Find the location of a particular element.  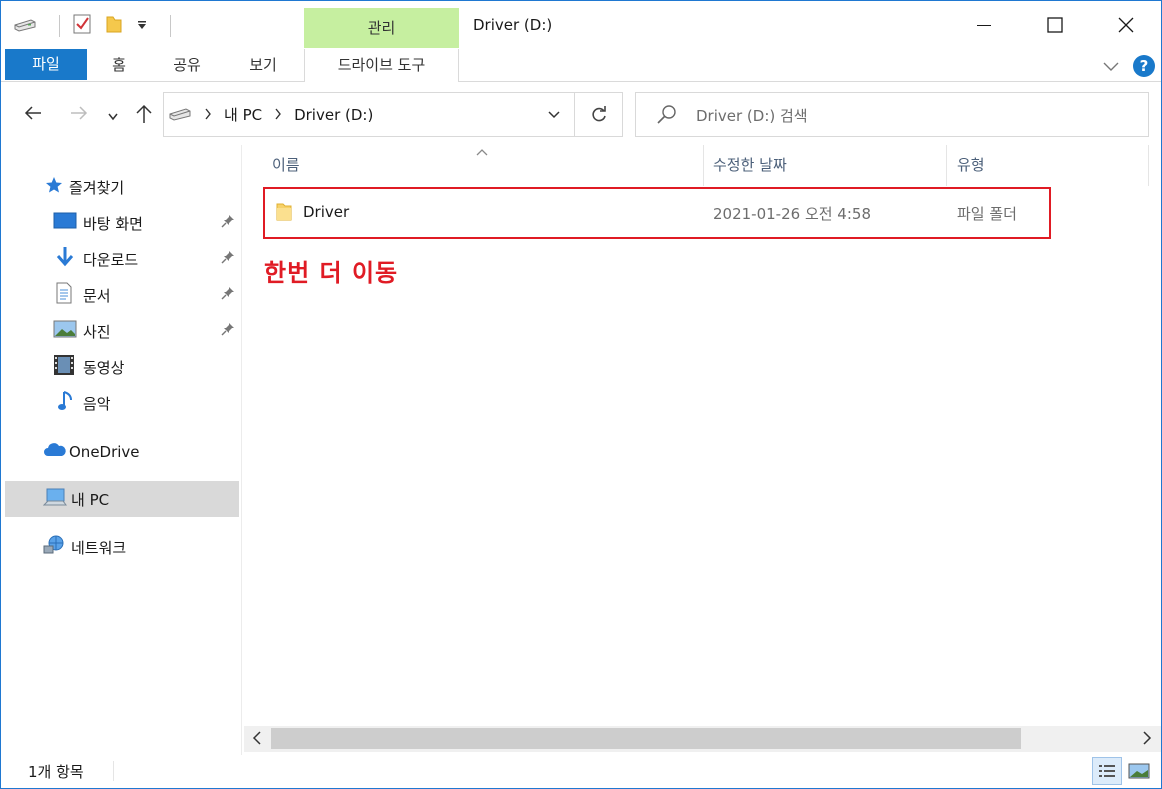

customize-qat-icon is located at coordinates (142, 26).